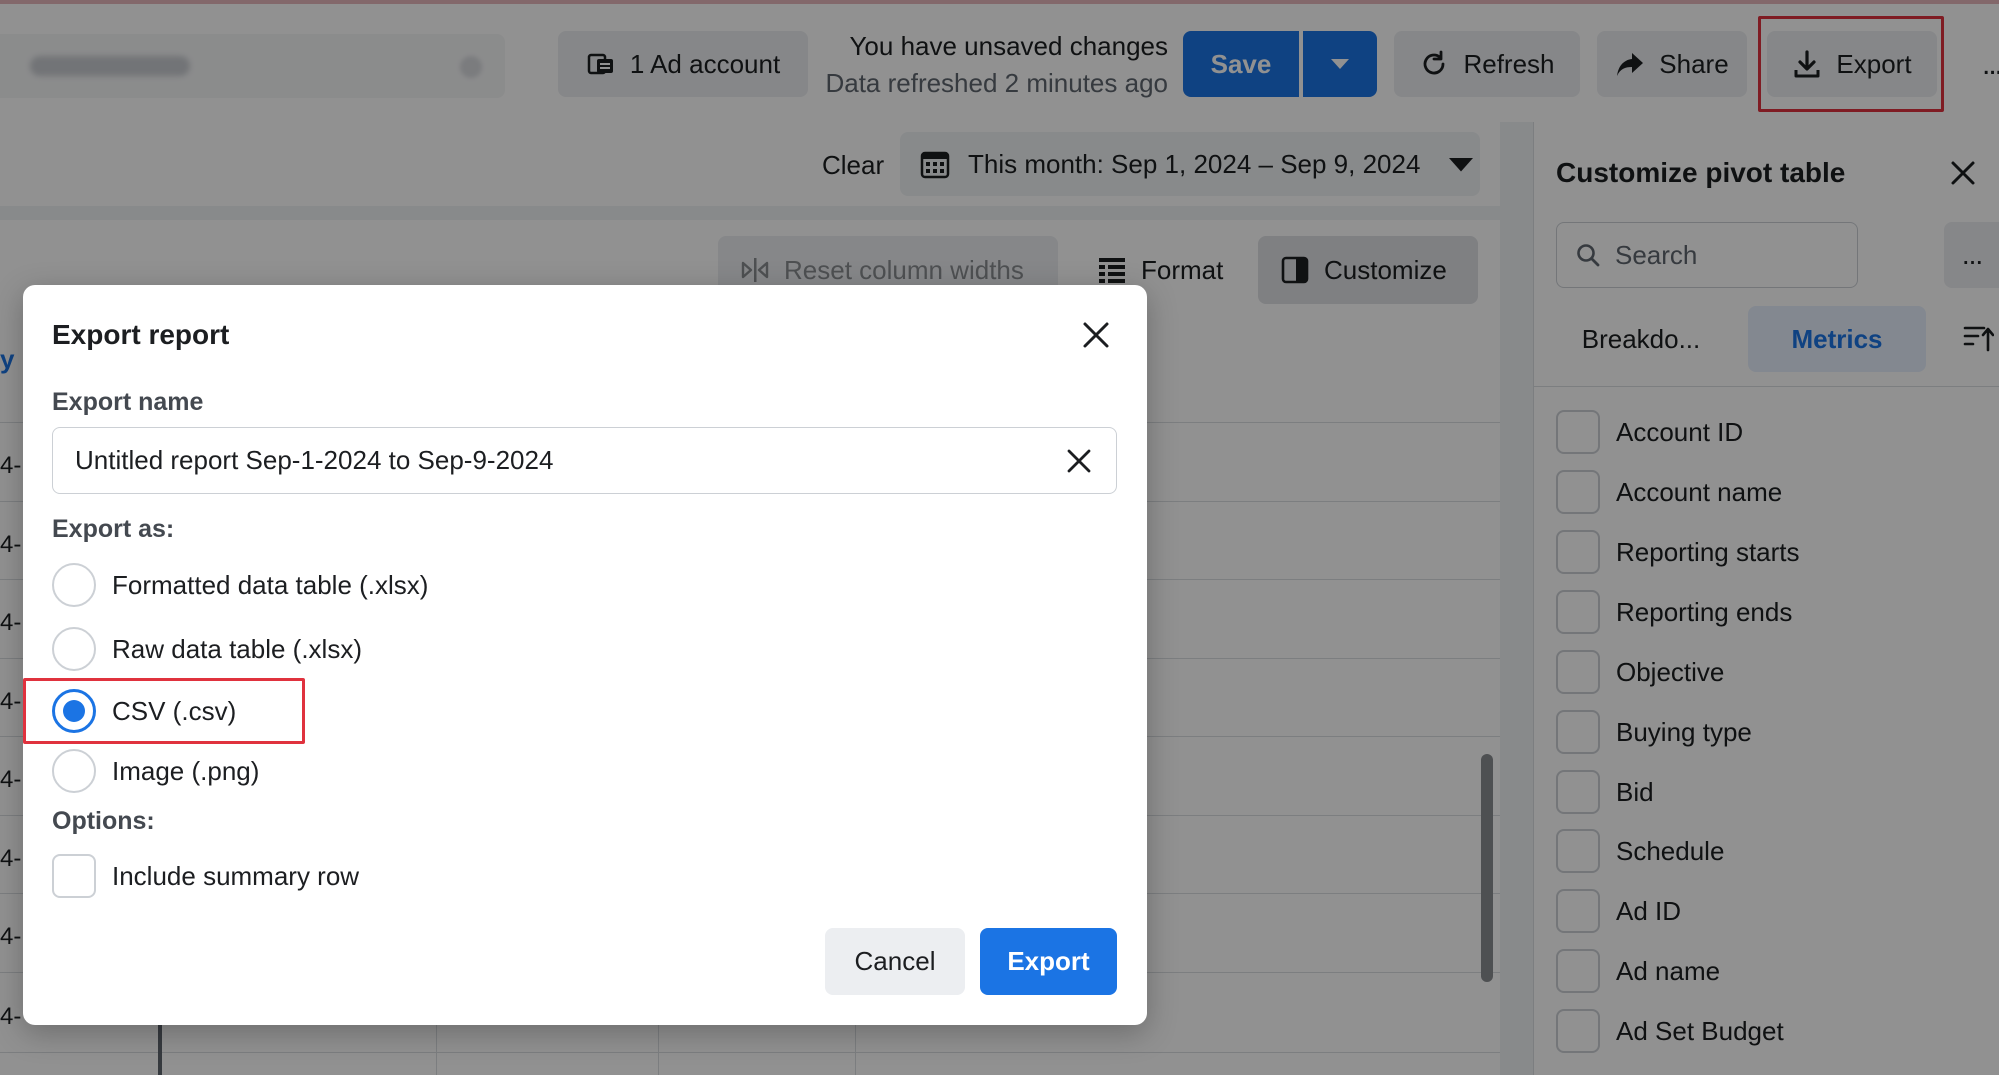 Image resolution: width=1999 pixels, height=1075 pixels. Describe the element at coordinates (236, 875) in the screenshot. I see `include-summary-label: Include summary row` at that location.